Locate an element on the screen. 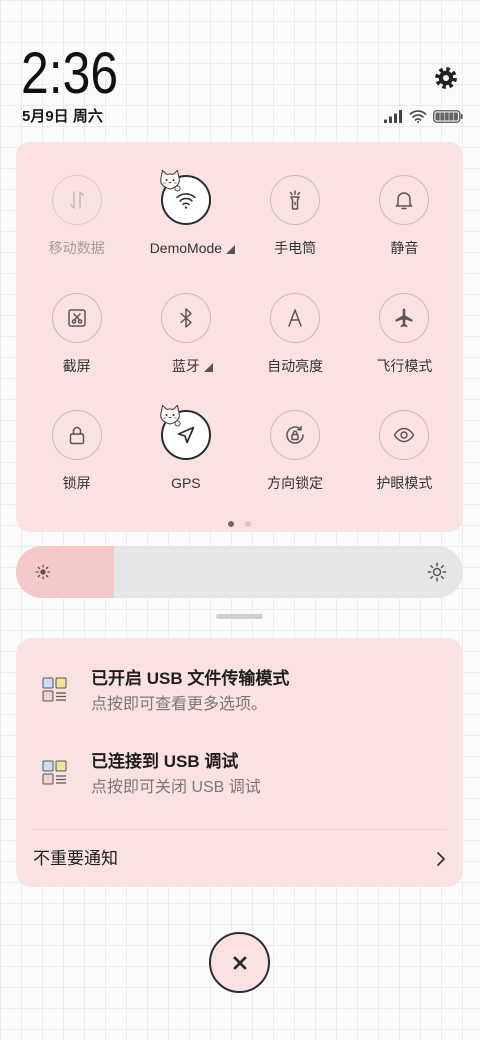 The height and width of the screenshot is (1040, 480). screenshot-icon is located at coordinates (76, 317).